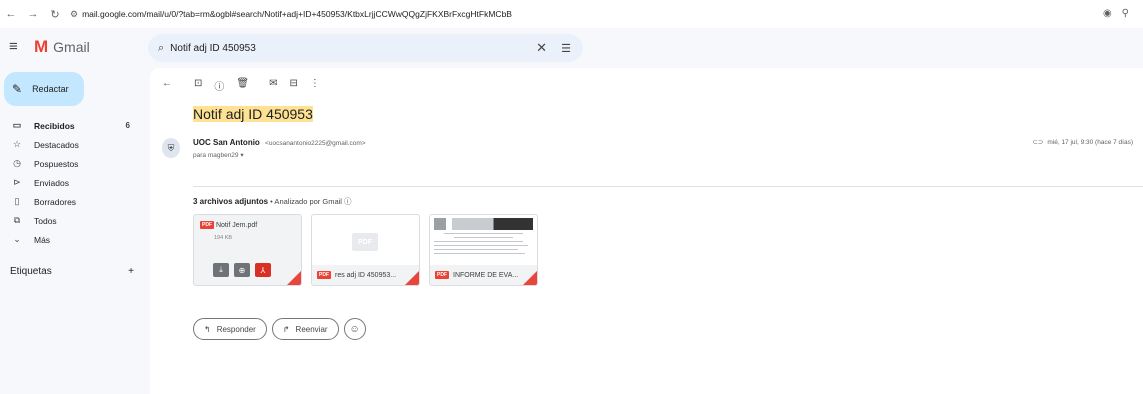 The height and width of the screenshot is (394, 1143). I want to click on attachment-card: PDF Notif Jem.pdf 194 KB ⤓ ⊕ ⅄, so click(247, 250).